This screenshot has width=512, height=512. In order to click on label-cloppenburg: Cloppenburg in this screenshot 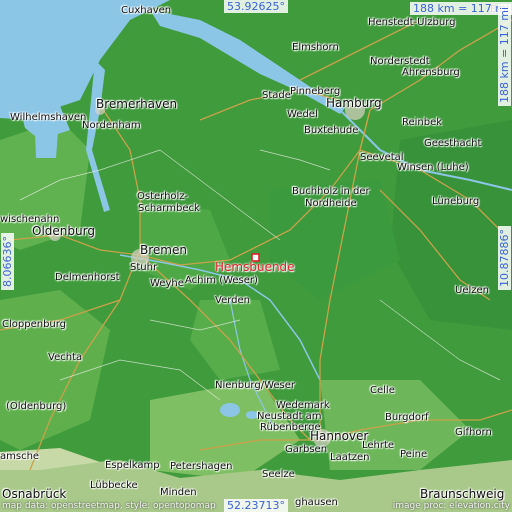, I will do `click(34, 324)`.